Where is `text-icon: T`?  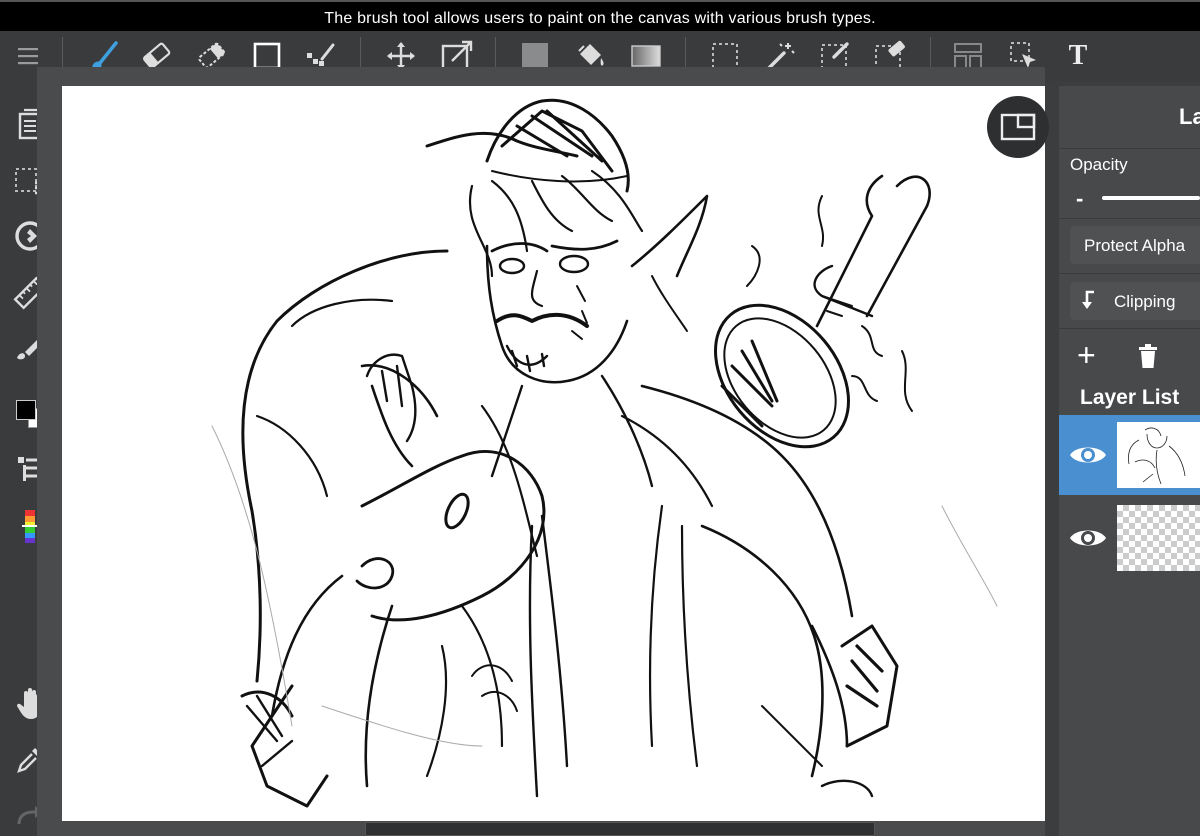 text-icon: T is located at coordinates (1078, 56).